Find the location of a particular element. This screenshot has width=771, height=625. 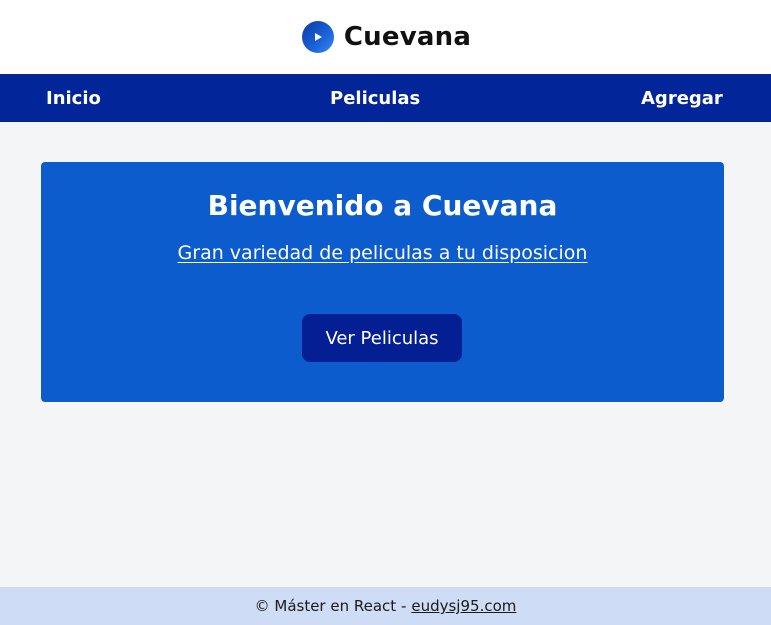

site-footer: © Máster en React - eudysj95.com is located at coordinates (385, 606).